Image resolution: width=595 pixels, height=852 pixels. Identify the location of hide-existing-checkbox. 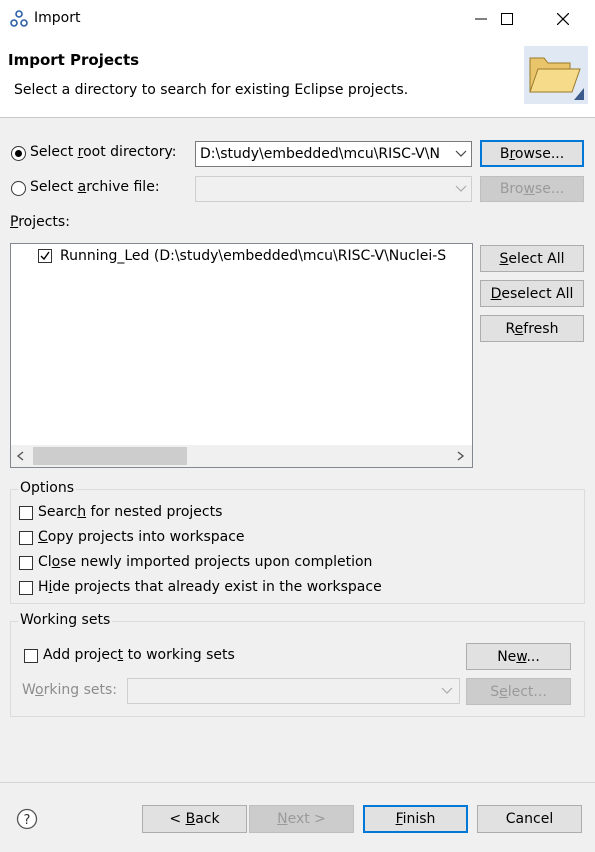
(26, 588).